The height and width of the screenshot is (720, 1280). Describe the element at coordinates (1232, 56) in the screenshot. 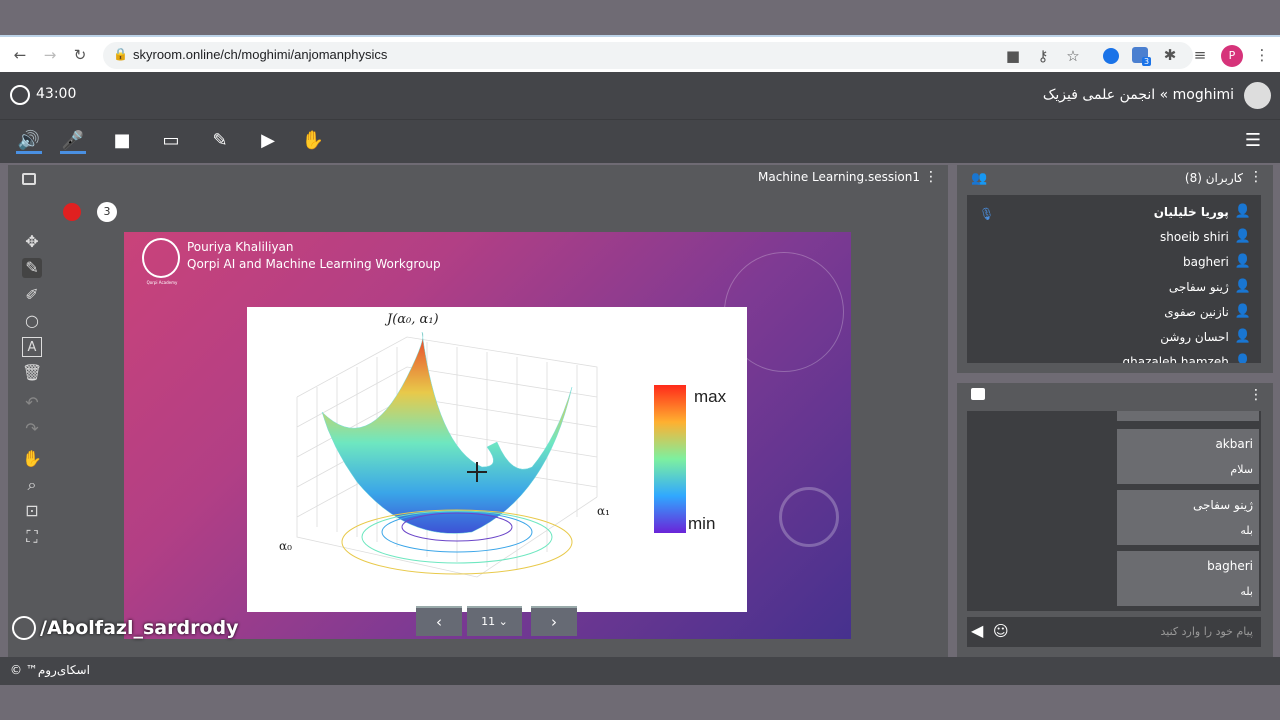

I see `profile-avatar: P` at that location.